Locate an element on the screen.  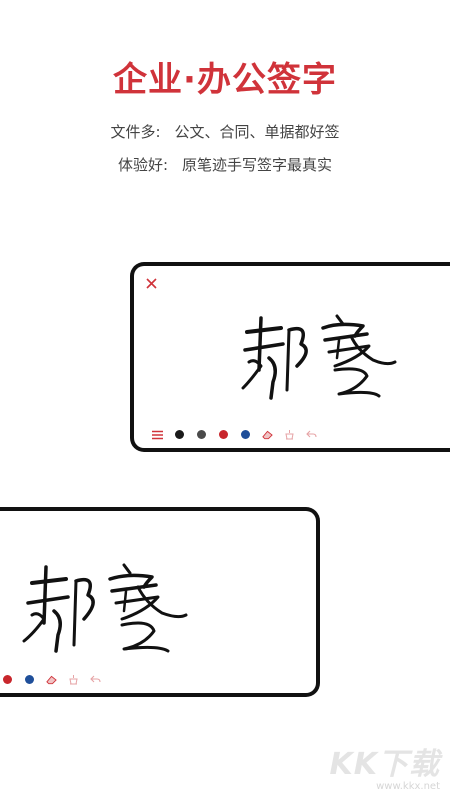
headline: 企业·办公签字 is located at coordinates (225, 80).